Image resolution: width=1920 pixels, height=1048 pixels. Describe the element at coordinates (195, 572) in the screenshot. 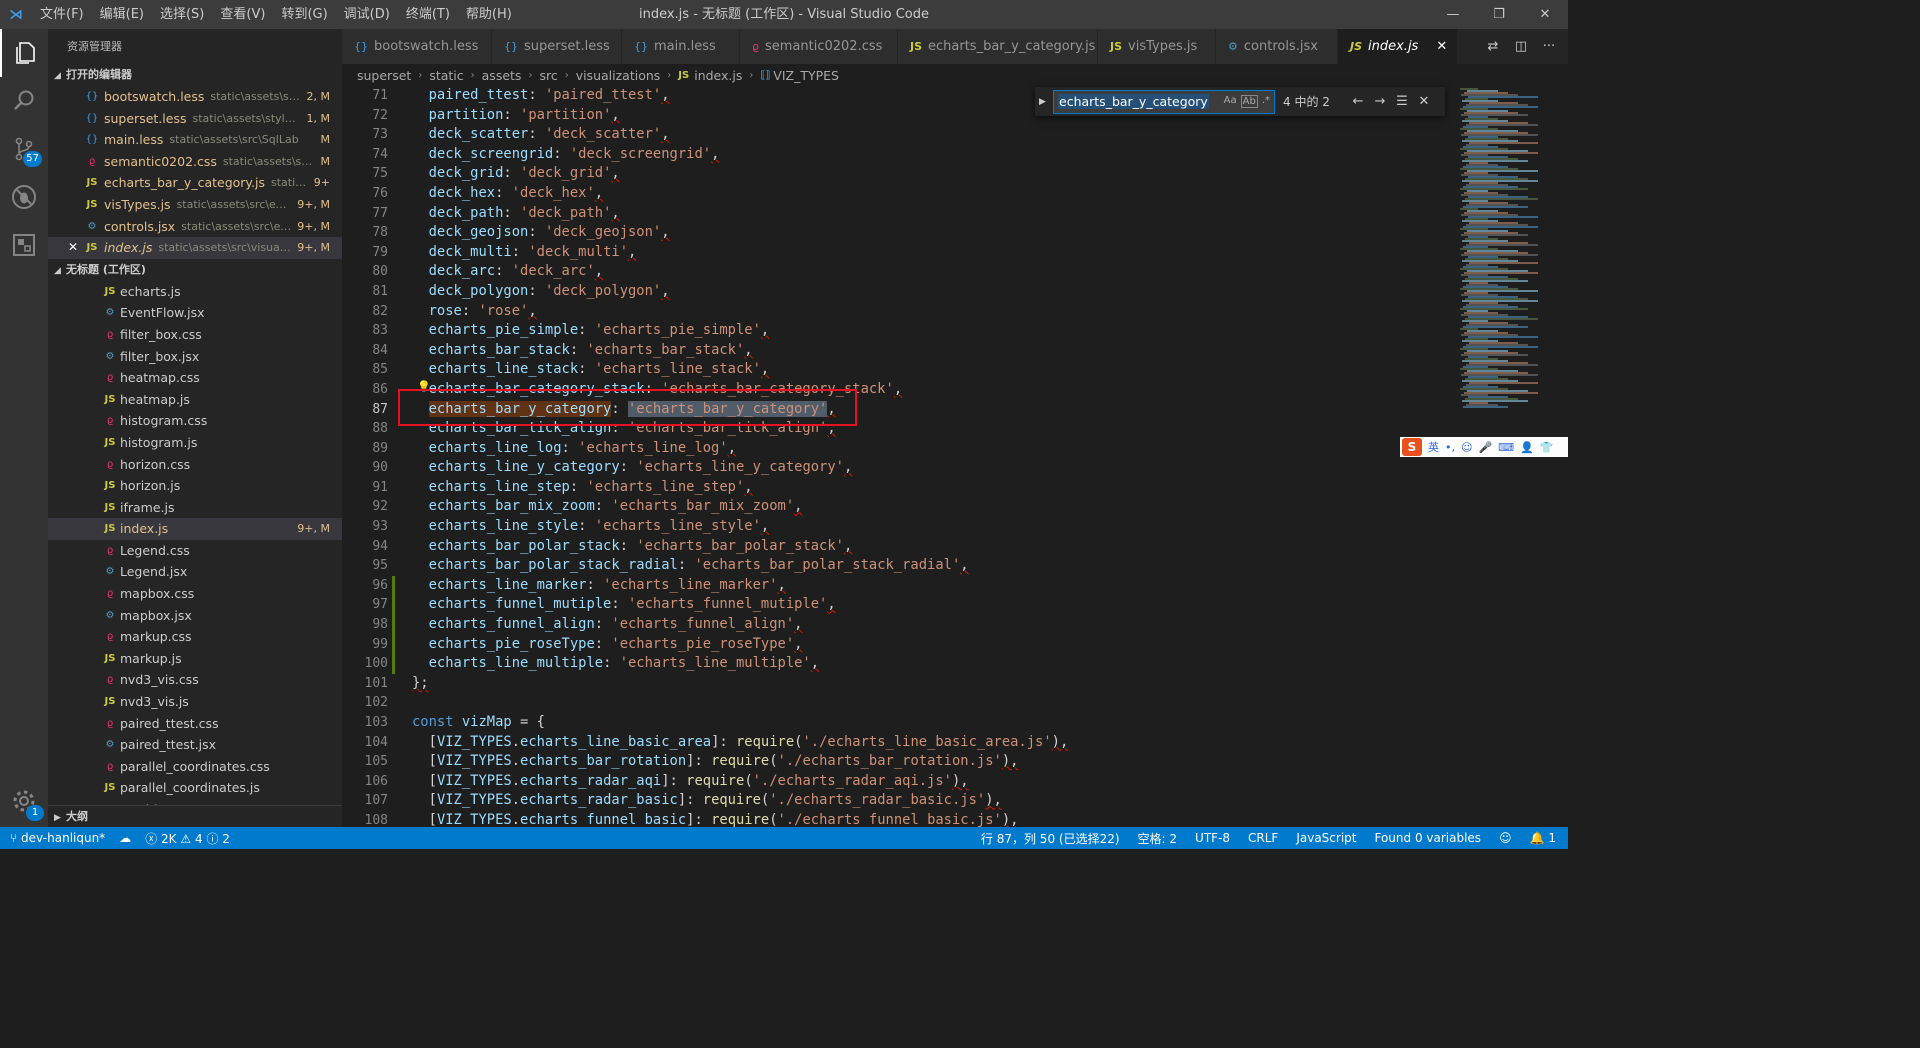

I see `tree-item: ⚙ Legend.jsx` at that location.